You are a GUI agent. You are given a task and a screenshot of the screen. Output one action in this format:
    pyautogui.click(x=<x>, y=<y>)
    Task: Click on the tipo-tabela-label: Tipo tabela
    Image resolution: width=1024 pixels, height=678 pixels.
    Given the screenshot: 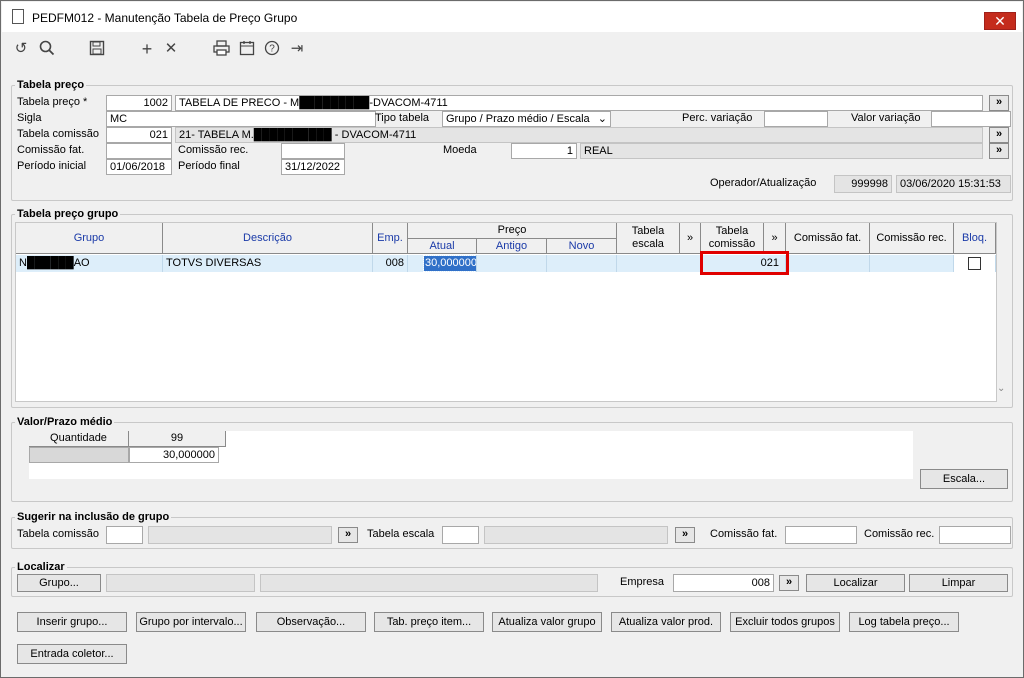 What is the action you would take?
    pyautogui.click(x=402, y=118)
    